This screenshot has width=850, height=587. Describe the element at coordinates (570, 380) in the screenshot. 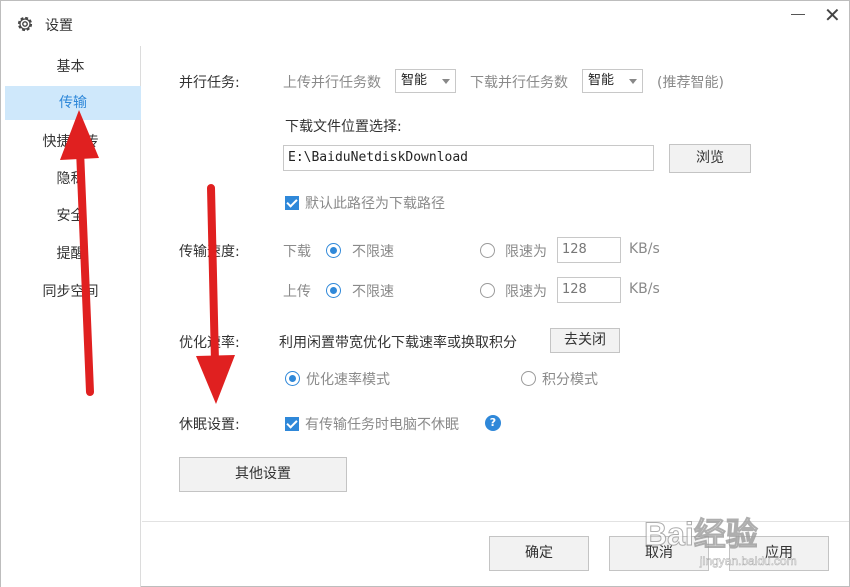

I see `points-mode-label: 积分模式` at that location.